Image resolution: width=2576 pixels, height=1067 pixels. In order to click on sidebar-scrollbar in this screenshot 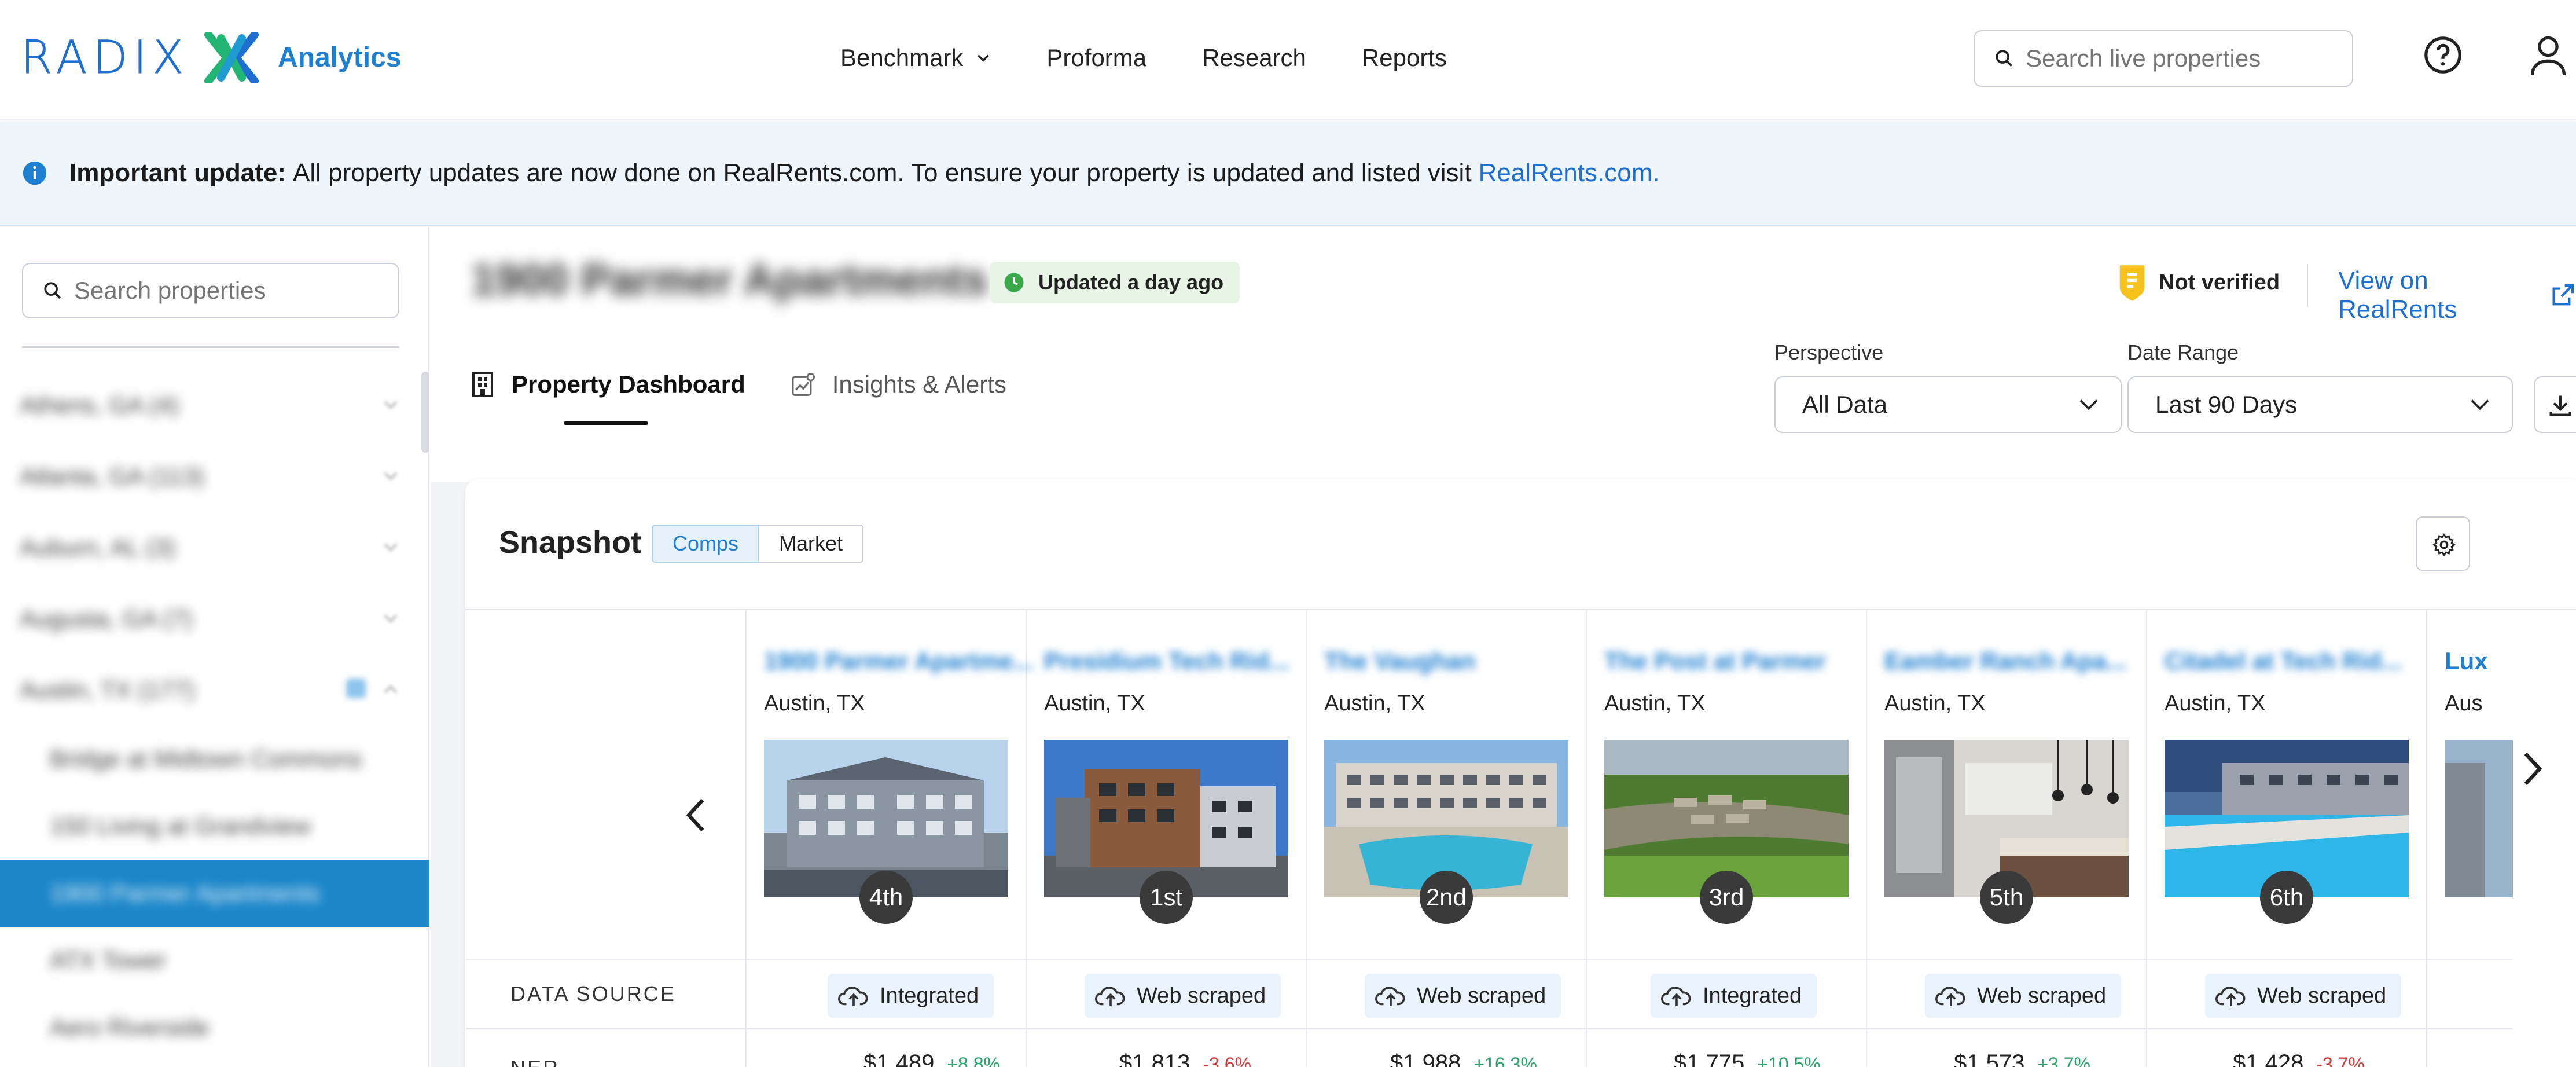, I will do `click(425, 412)`.